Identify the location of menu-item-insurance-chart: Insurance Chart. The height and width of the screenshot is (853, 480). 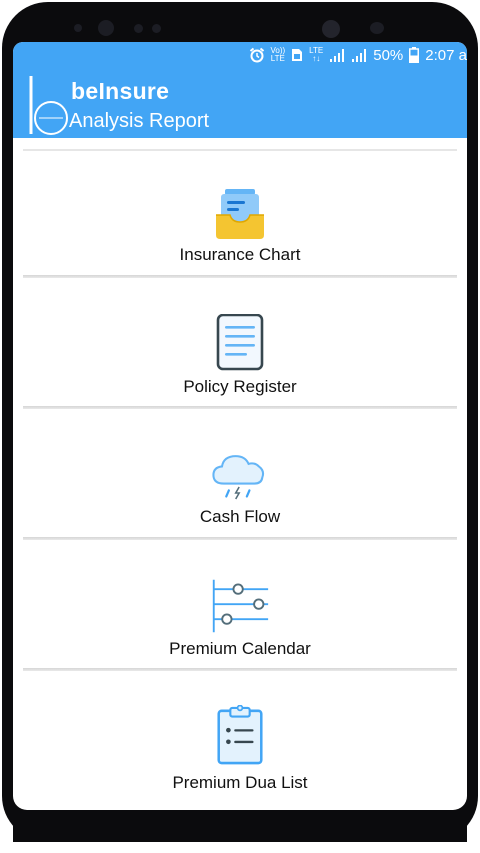
(240, 213).